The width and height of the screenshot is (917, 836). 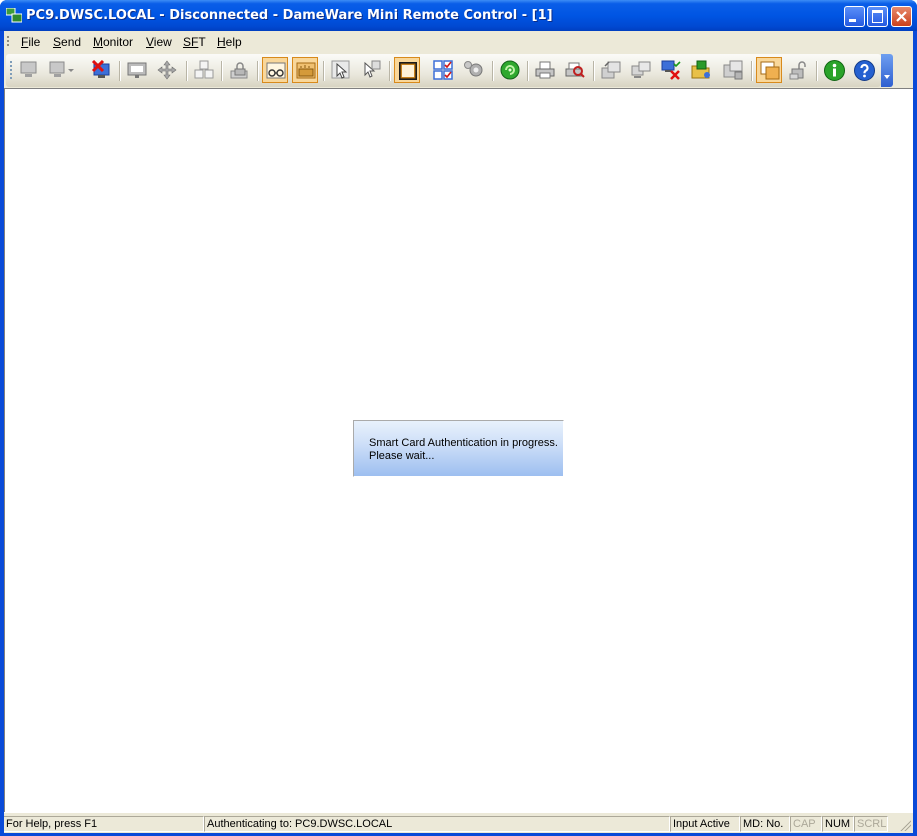 I want to click on file-transfer-button, so click(x=701, y=70).